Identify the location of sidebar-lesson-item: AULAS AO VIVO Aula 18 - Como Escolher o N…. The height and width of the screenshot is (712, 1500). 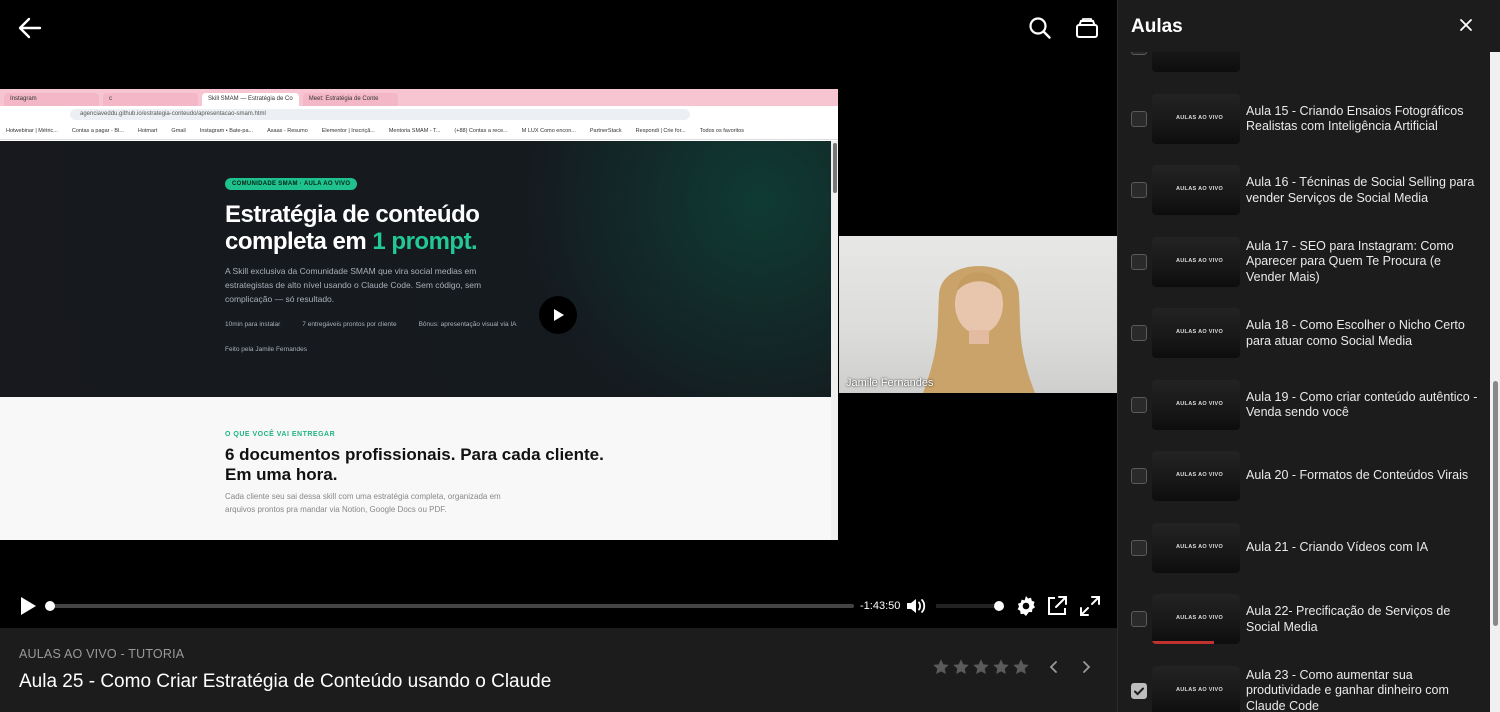
(1304, 343).